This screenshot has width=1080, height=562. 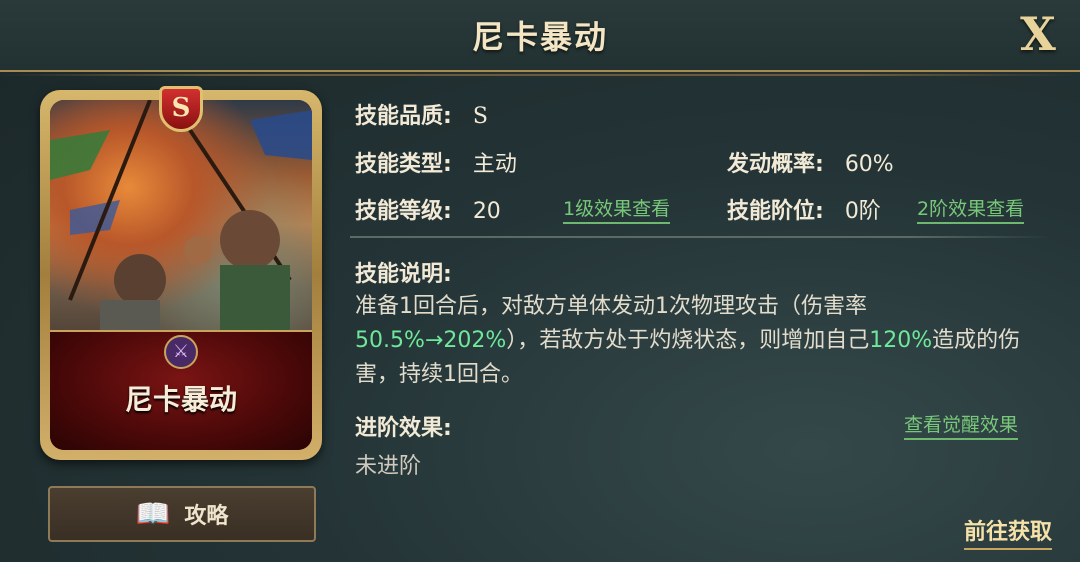 What do you see at coordinates (862, 211) in the screenshot?
I see `rank-value: 0阶` at bounding box center [862, 211].